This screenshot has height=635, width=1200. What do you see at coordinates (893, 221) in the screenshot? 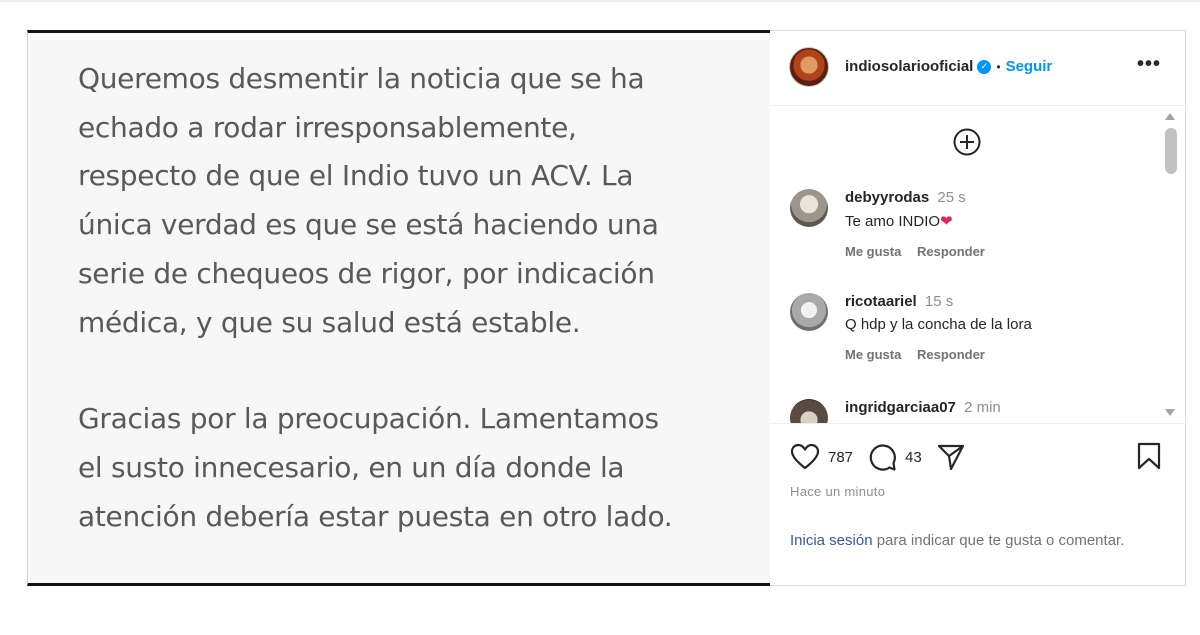
I see `comment-text: Te amo INDIO` at bounding box center [893, 221].